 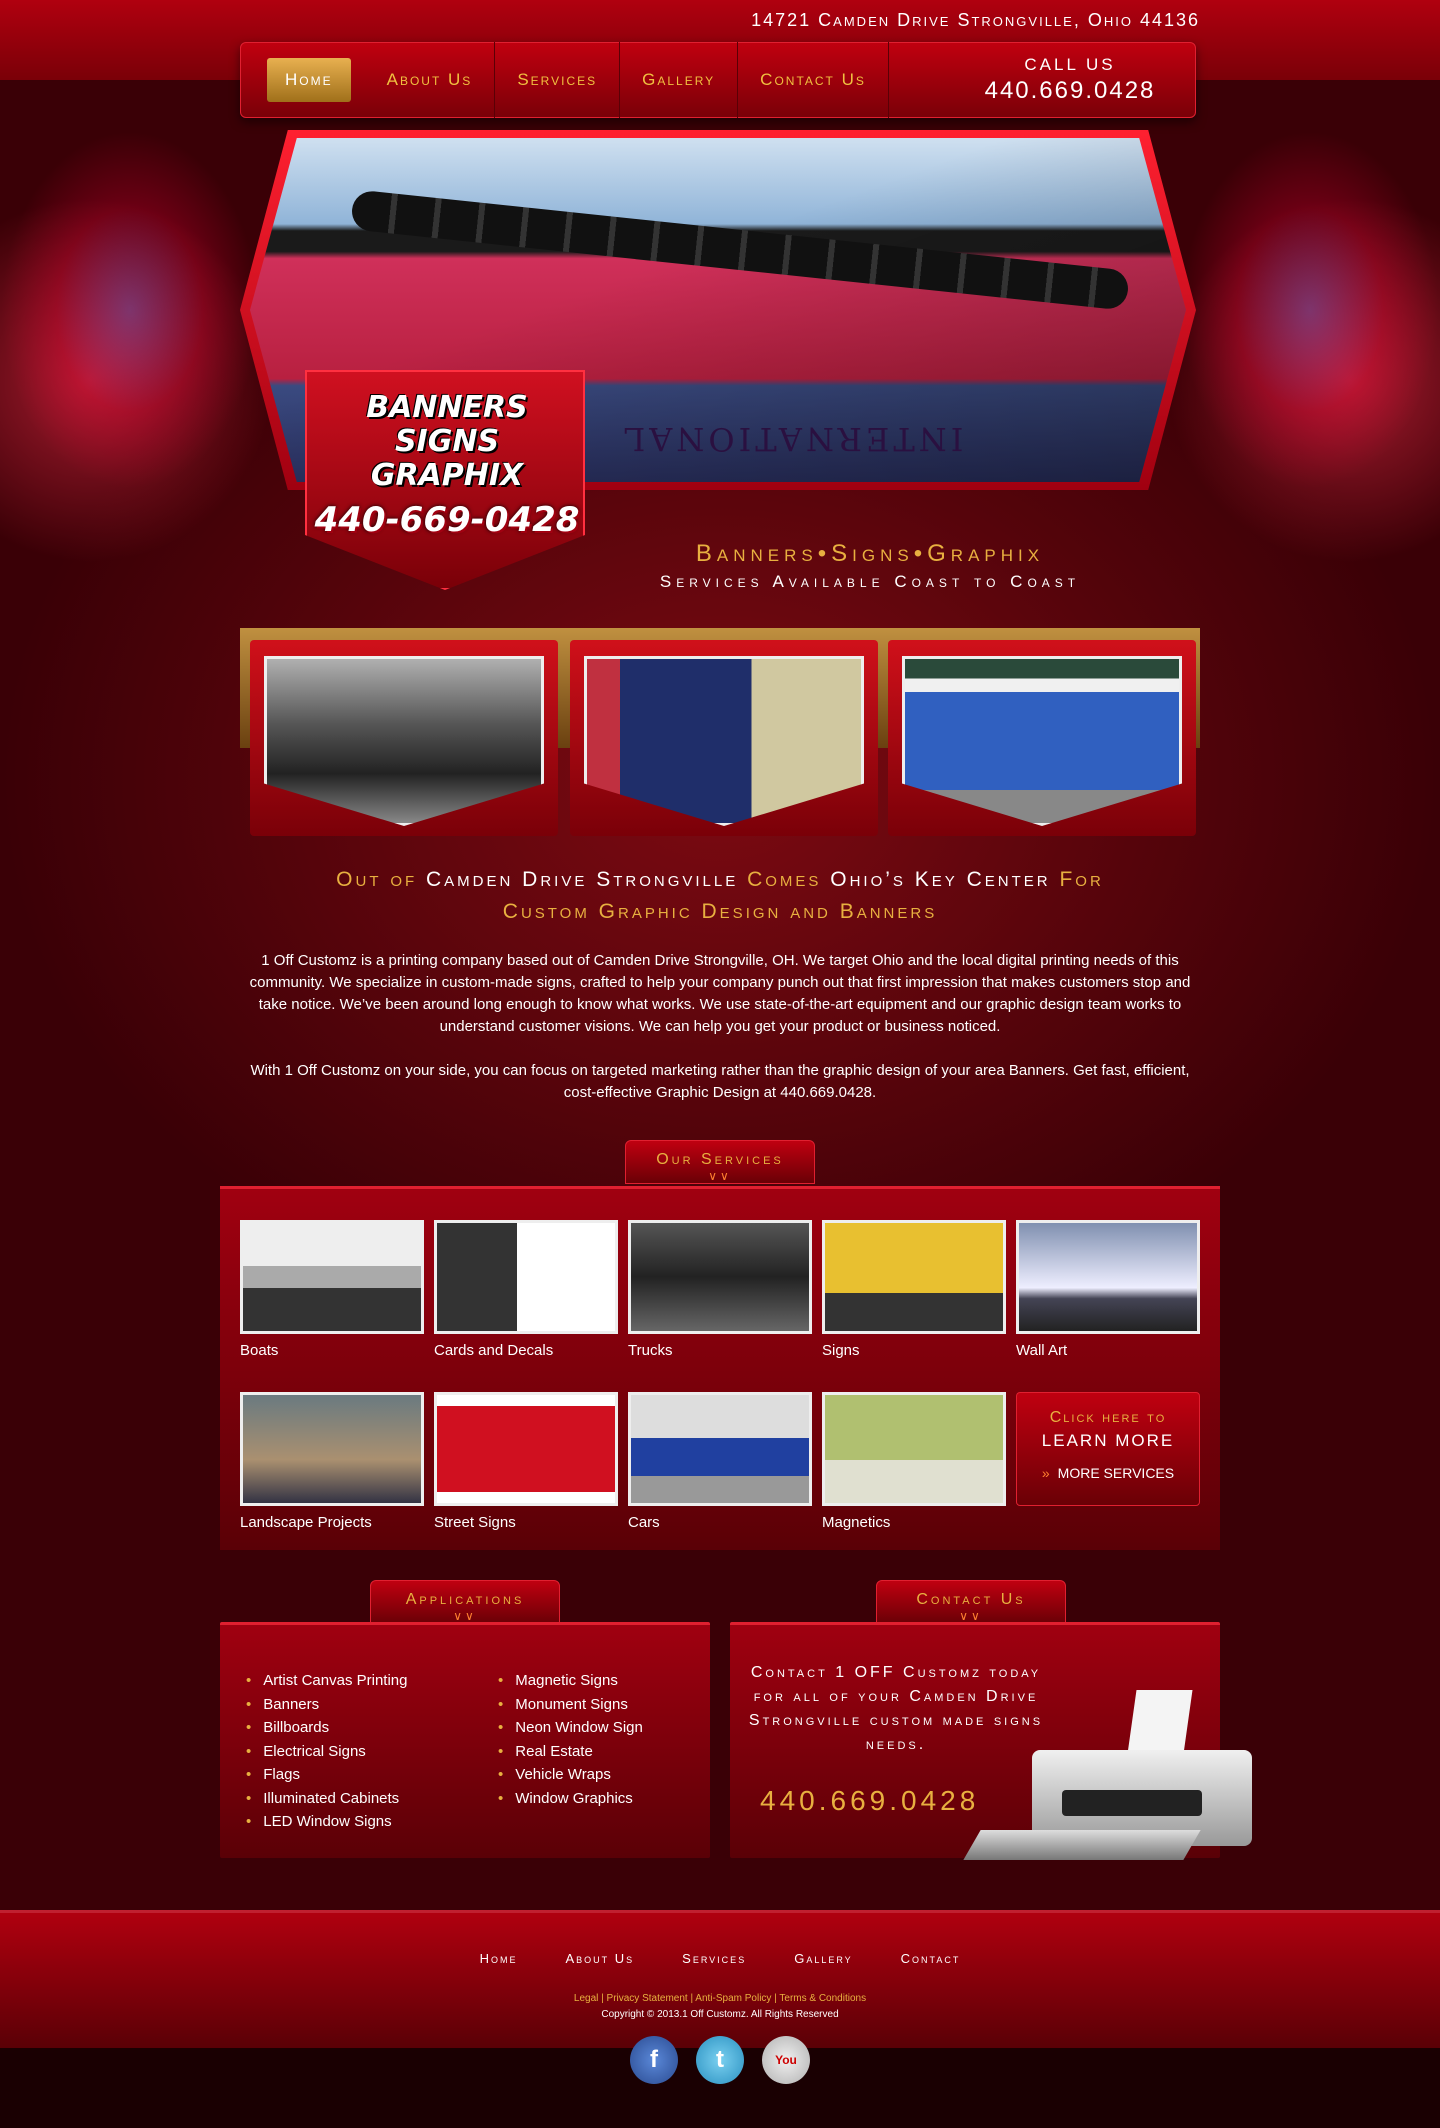 What do you see at coordinates (582, 879) in the screenshot?
I see `heading-part: Camden Drive Strongville` at bounding box center [582, 879].